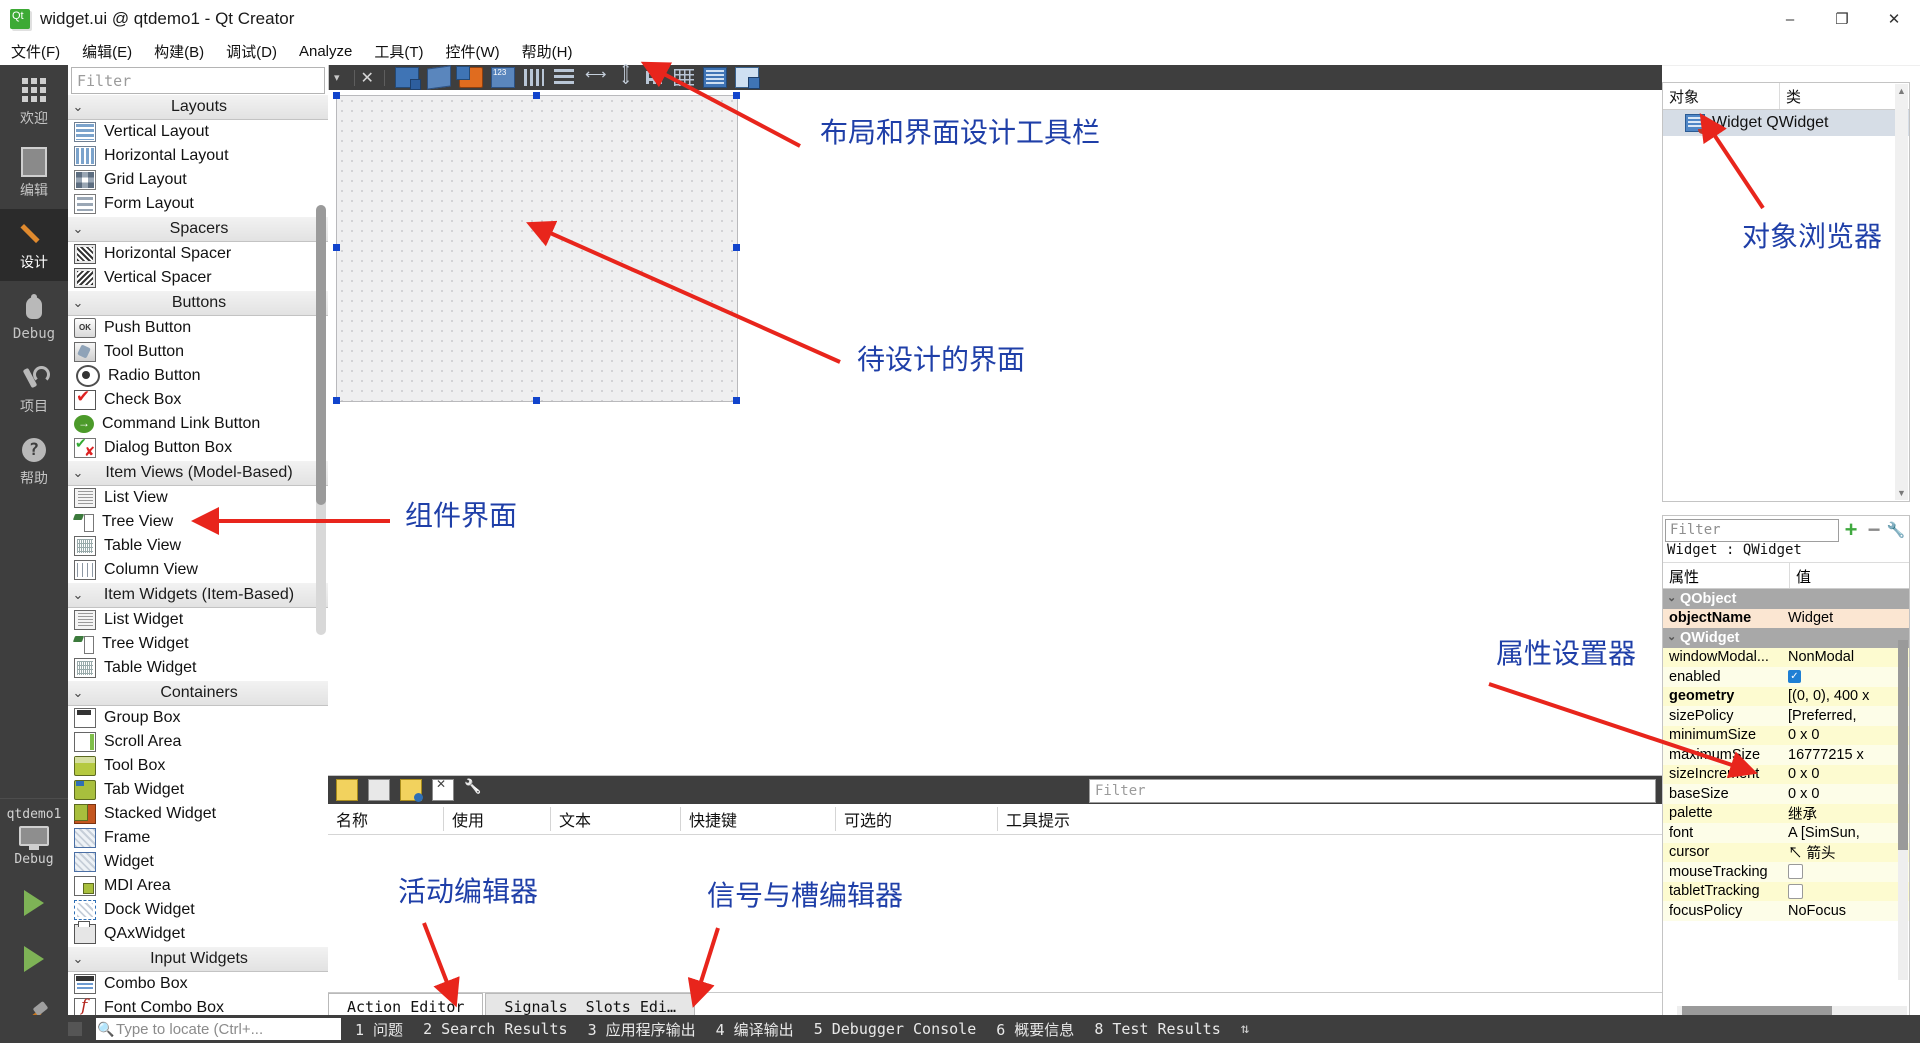 The image size is (1920, 1043). I want to click on property-row: ›minimumSize0 x 0, so click(1786, 735).